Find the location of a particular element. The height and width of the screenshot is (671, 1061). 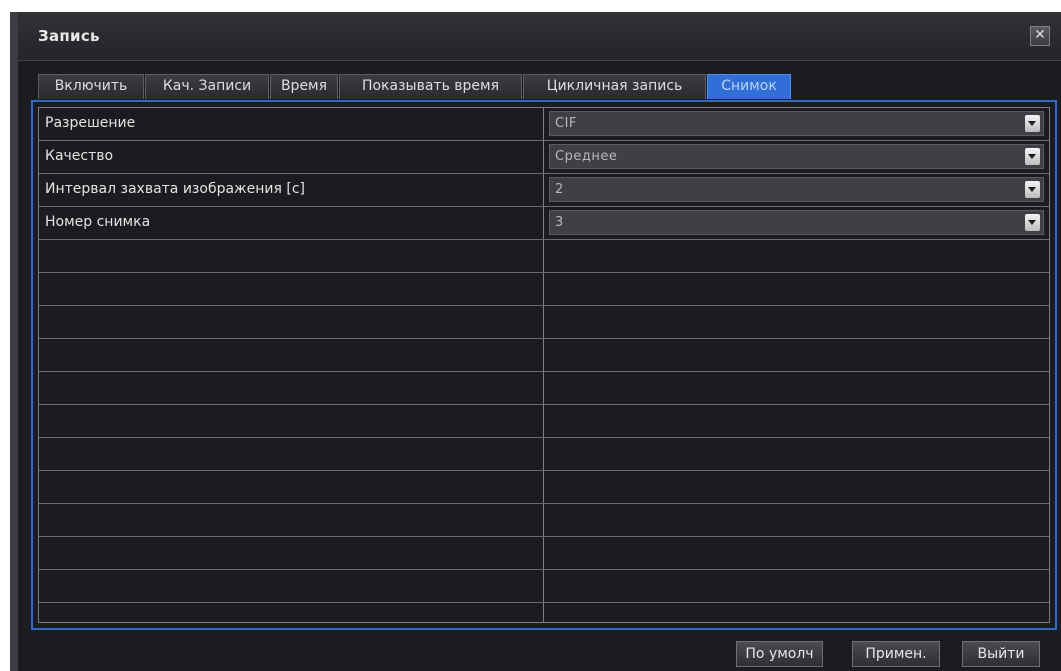

setting-row-resolution: Разрешение CIF is located at coordinates (544, 124).